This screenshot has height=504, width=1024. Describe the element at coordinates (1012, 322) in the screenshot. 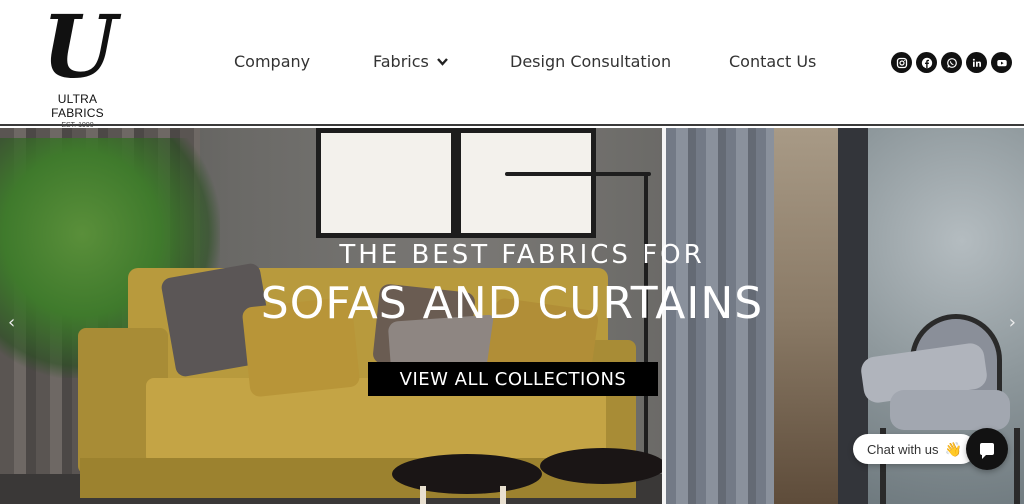

I see `carousel-next-icon: ›` at that location.